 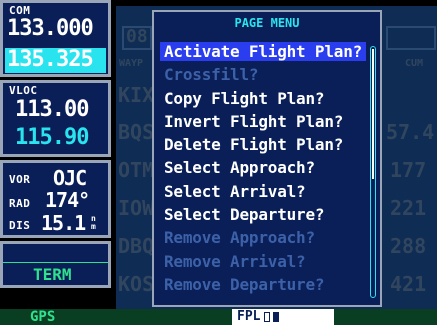 What do you see at coordinates (43, 317) in the screenshot?
I see `gps-mode-label: GPS` at bounding box center [43, 317].